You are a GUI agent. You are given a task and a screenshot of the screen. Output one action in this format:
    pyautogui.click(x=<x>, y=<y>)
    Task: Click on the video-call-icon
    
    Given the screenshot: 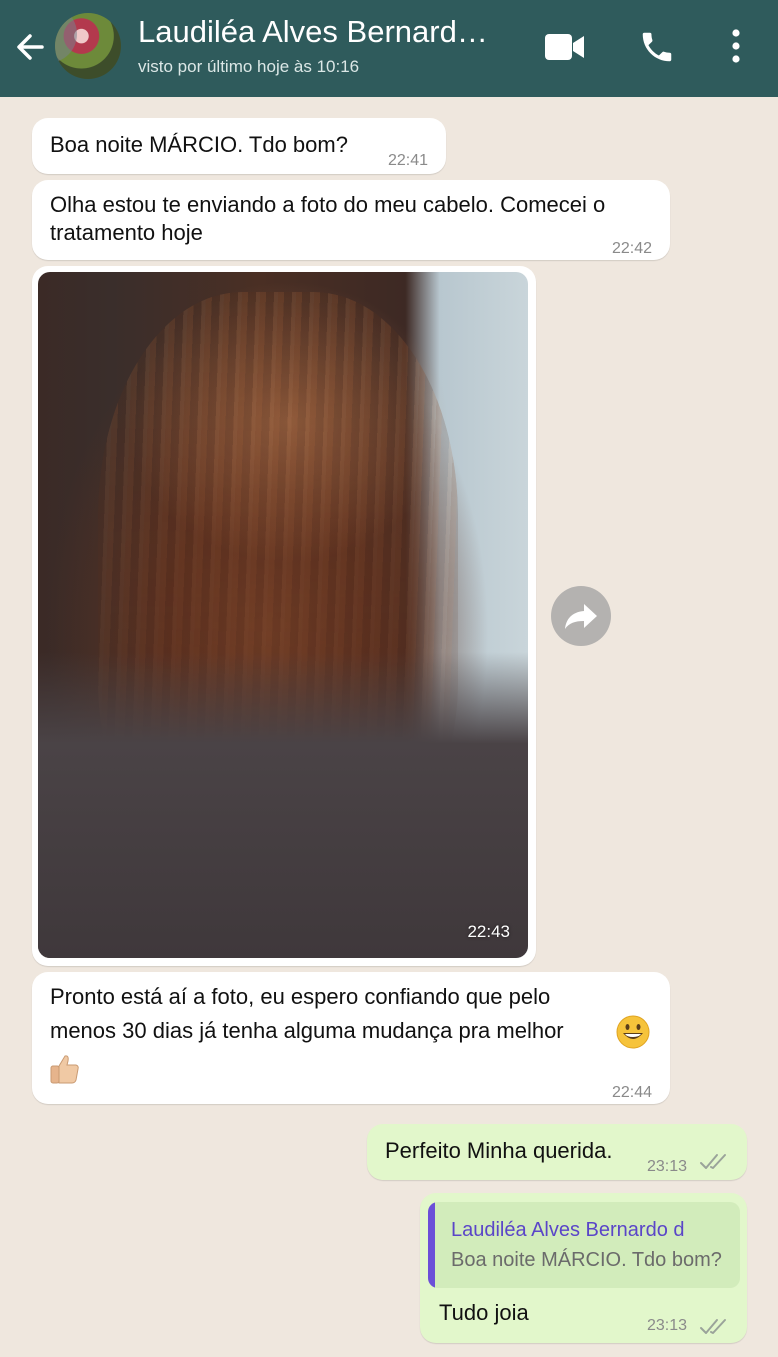 What is the action you would take?
    pyautogui.click(x=565, y=47)
    